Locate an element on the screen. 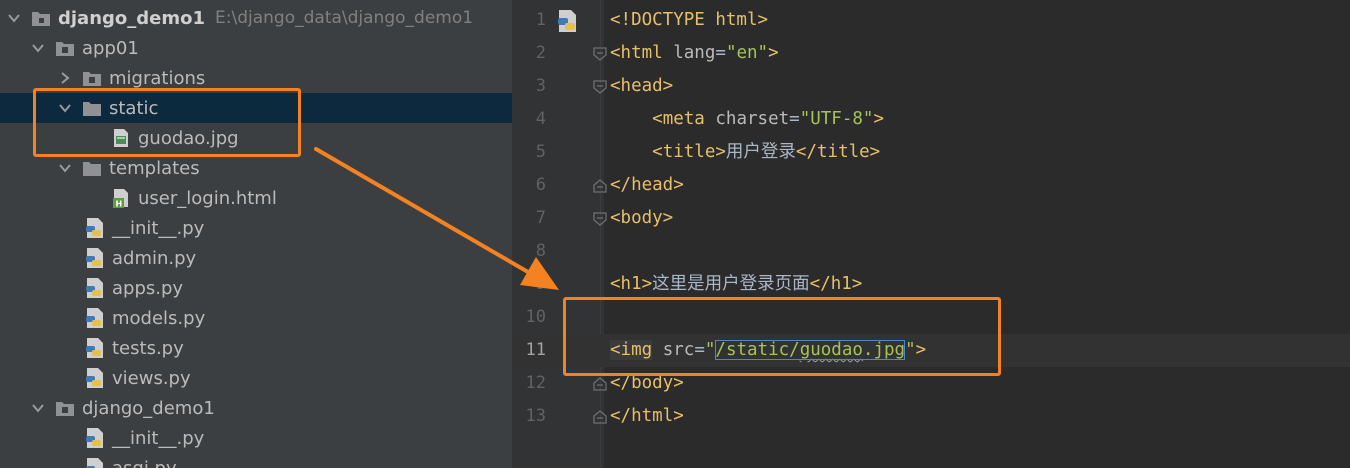  tree-item-init-py: __init__.py is located at coordinates (256, 228).